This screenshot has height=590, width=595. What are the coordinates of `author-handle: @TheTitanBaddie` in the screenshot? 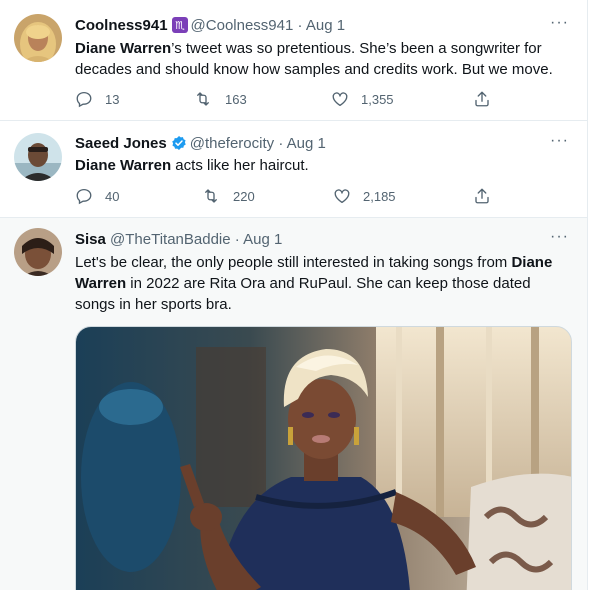 It's located at (170, 239).